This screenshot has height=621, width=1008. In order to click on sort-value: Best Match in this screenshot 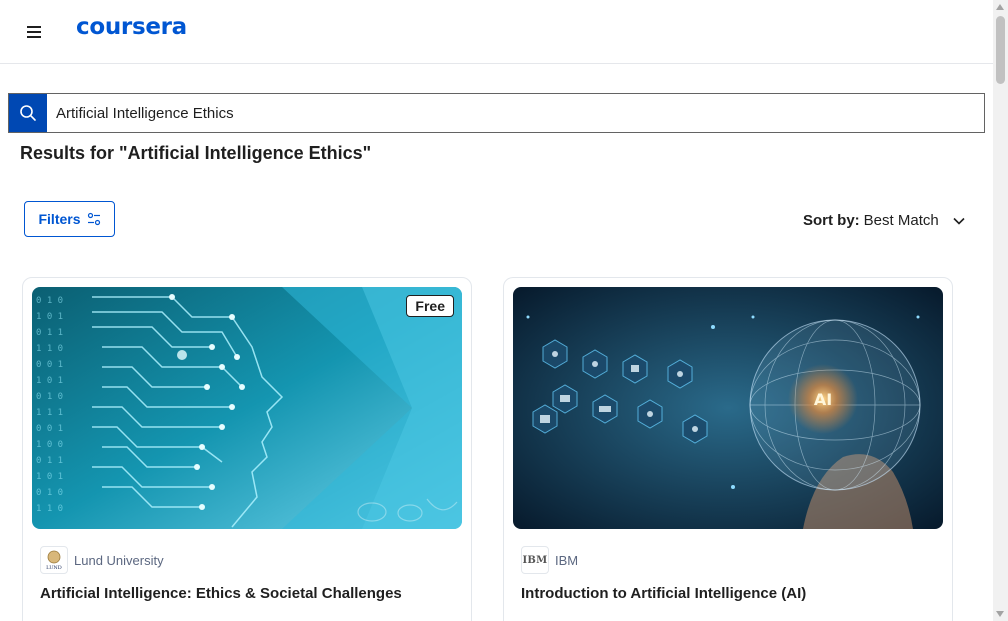, I will do `click(901, 220)`.